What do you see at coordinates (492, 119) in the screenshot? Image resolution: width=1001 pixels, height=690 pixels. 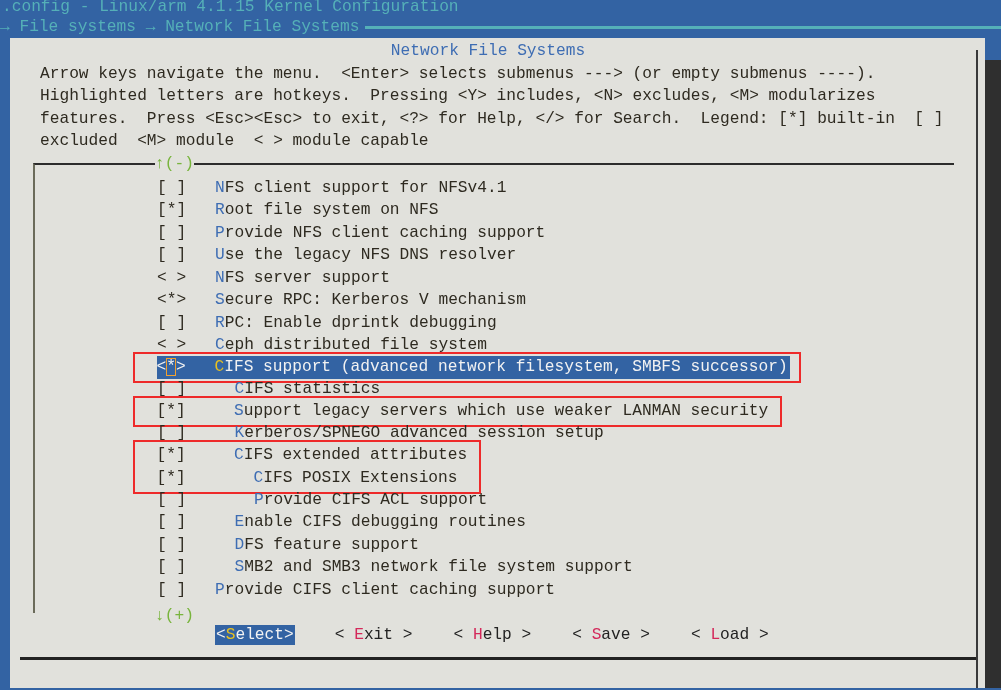 I see `help-text: features. Press <Esc><Esc> to exit, <?> for Help, </> for Search. Legend: [*] built-in [ ]` at bounding box center [492, 119].